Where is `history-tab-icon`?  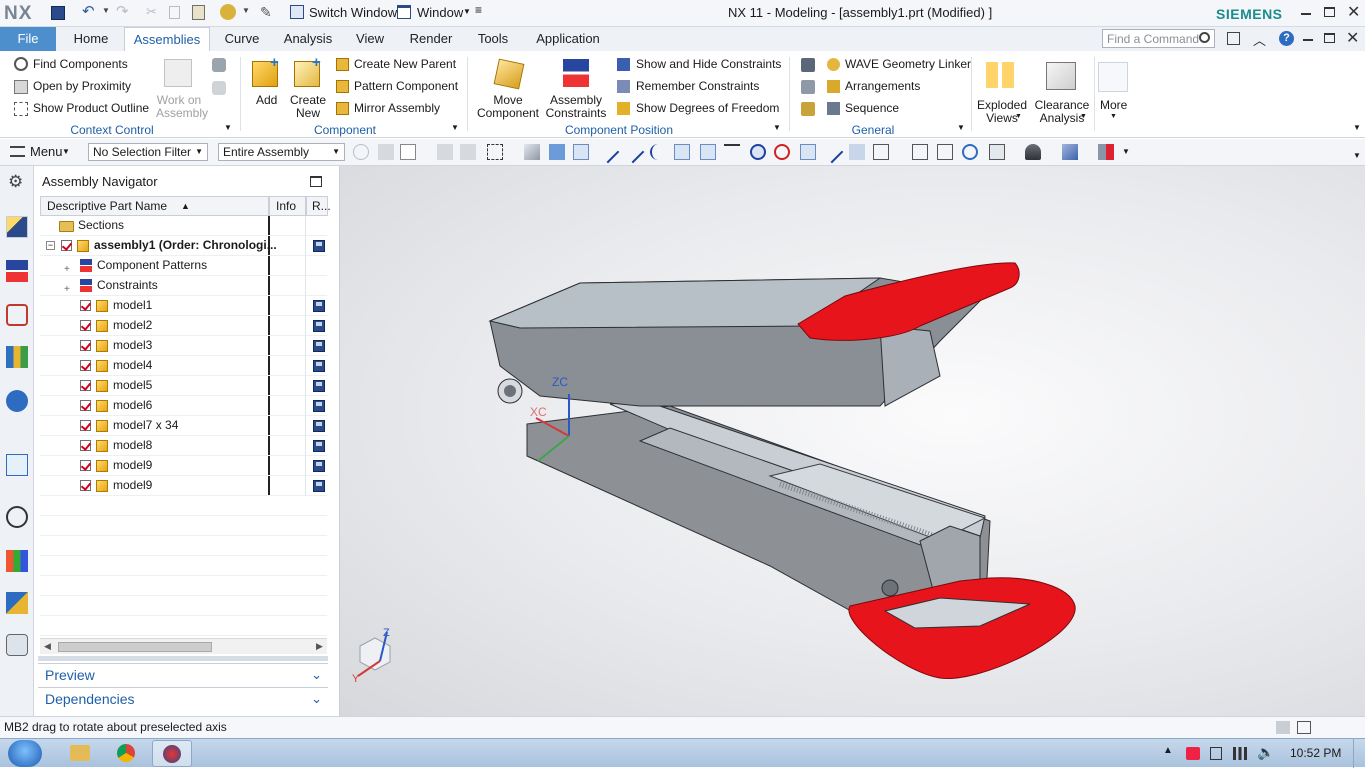
history-tab-icon is located at coordinates (17, 517).